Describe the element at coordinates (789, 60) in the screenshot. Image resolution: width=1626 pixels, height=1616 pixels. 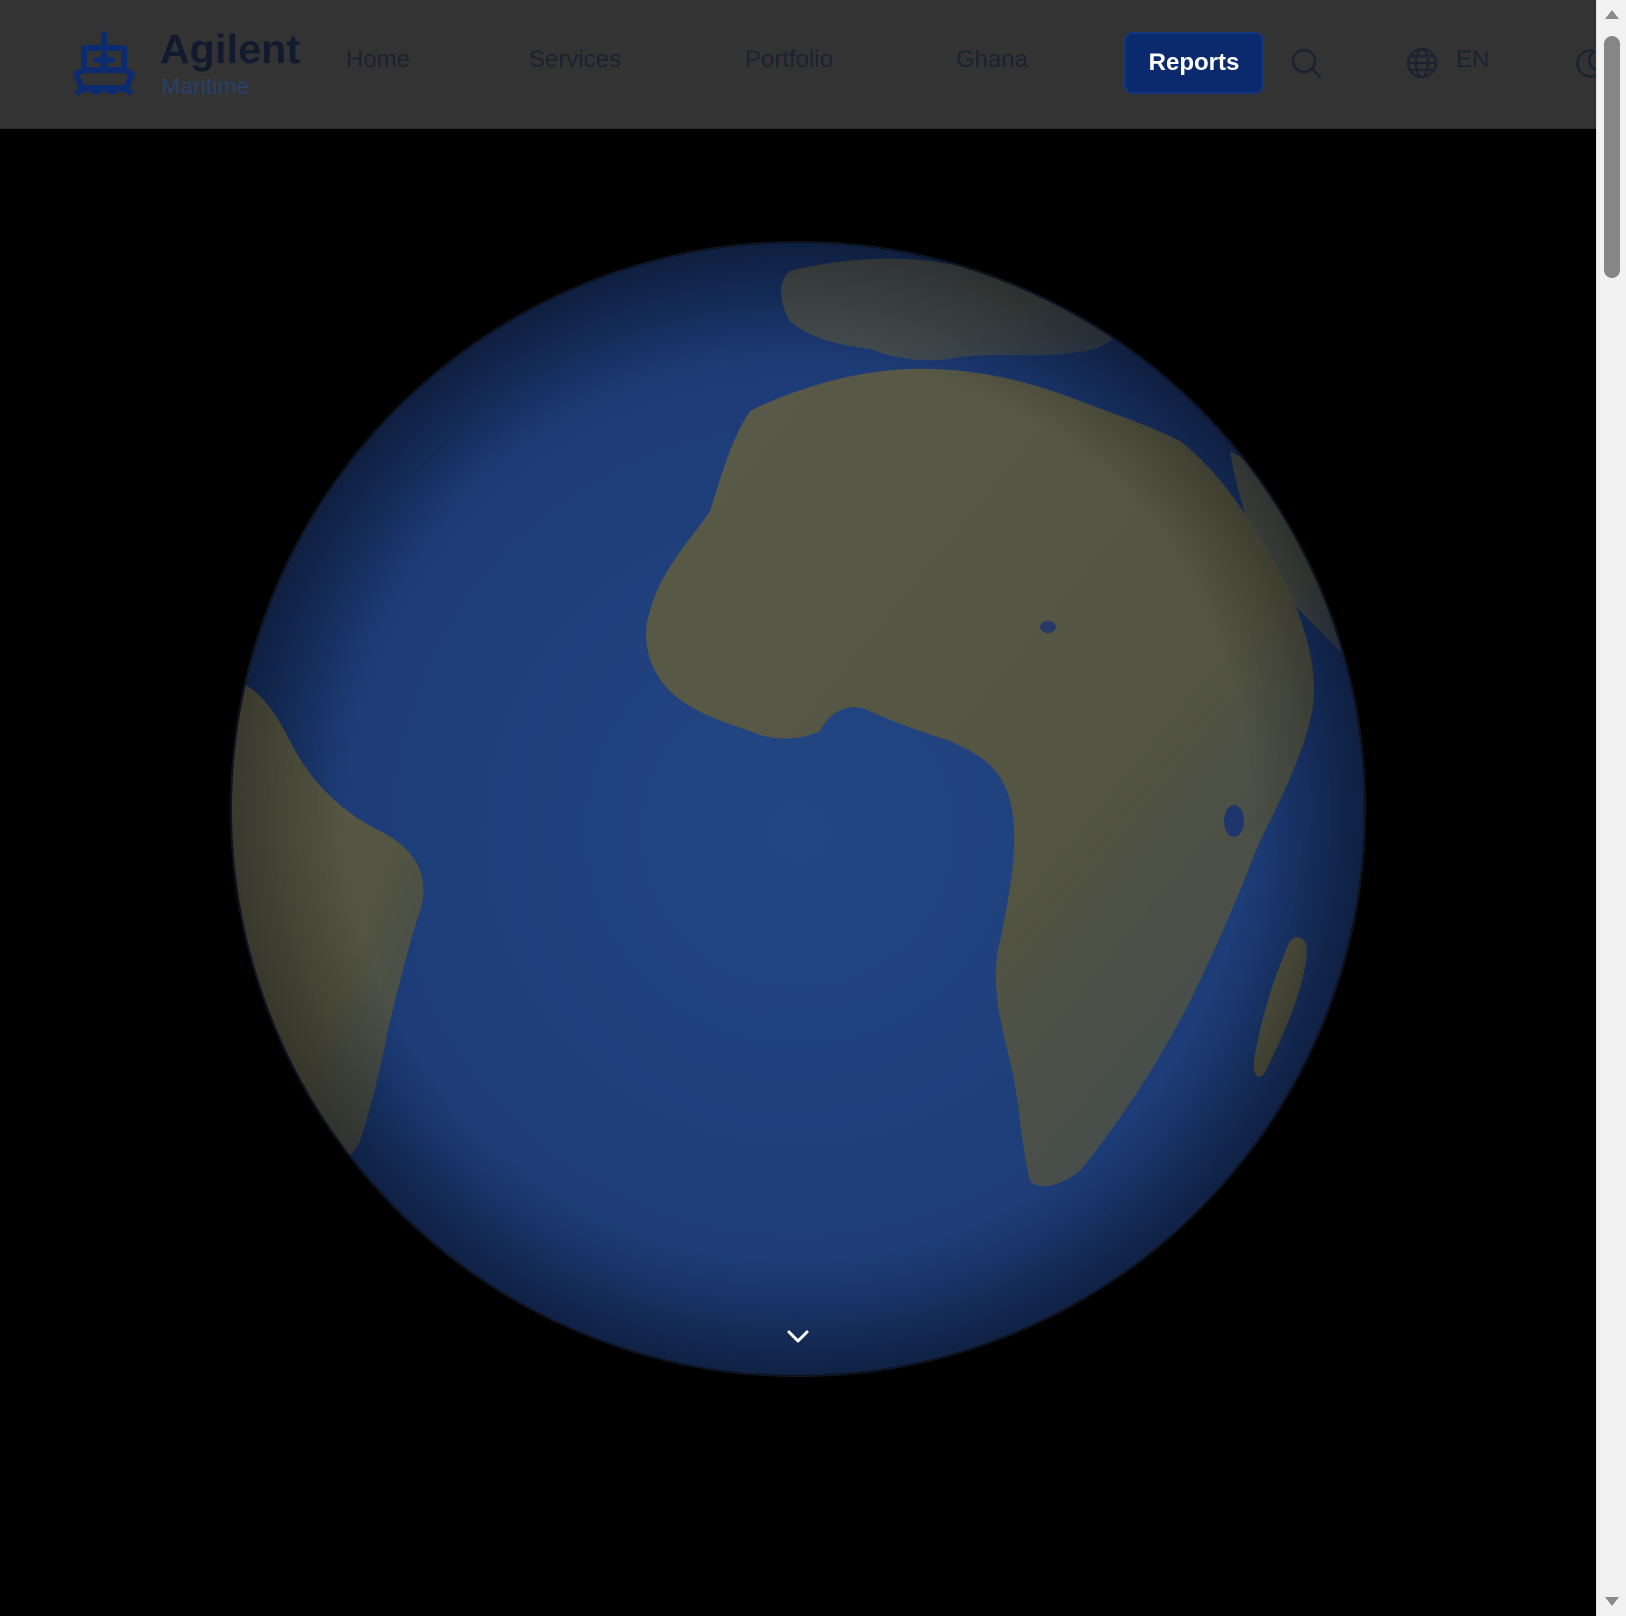
I see `nav-link-portfolio: Portfolio` at that location.